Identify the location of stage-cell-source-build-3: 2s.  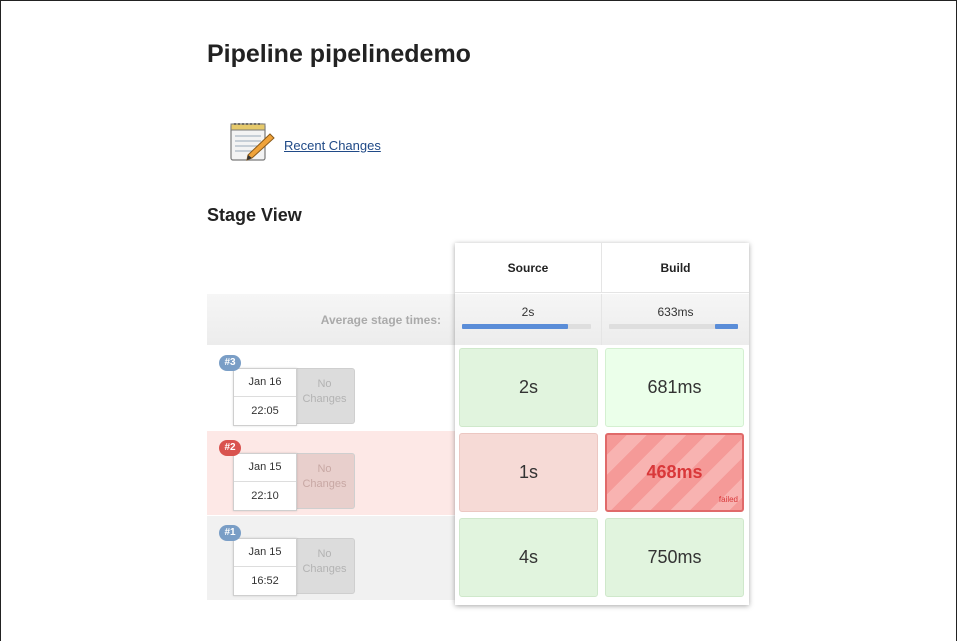
(528, 387).